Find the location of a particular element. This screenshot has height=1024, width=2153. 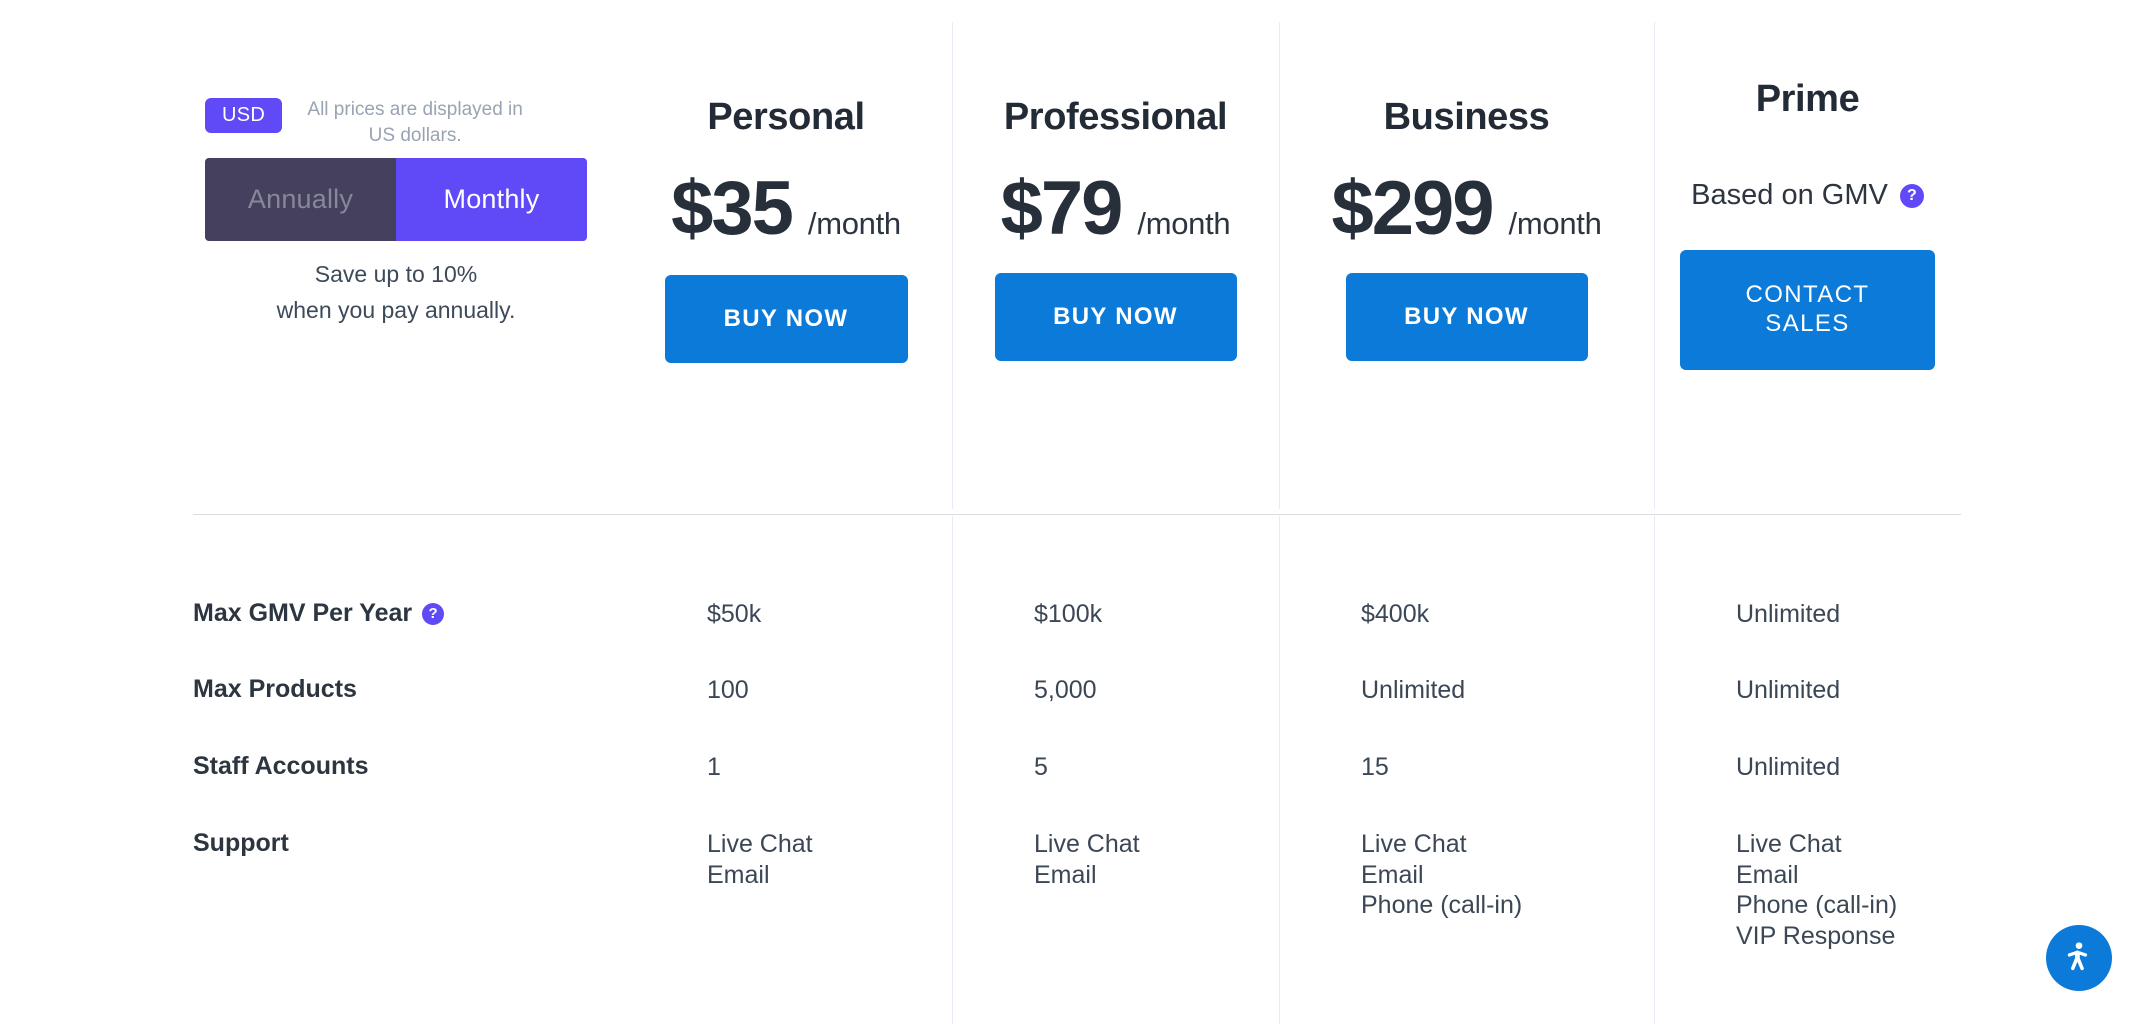

feature-value: 1 is located at coordinates (714, 767).